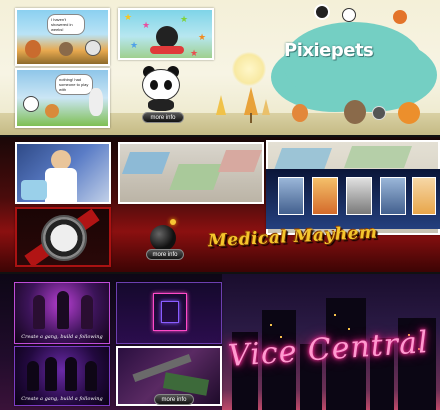 The image size is (440, 410). I want to click on raccoon-pet-icon, so click(379, 113).